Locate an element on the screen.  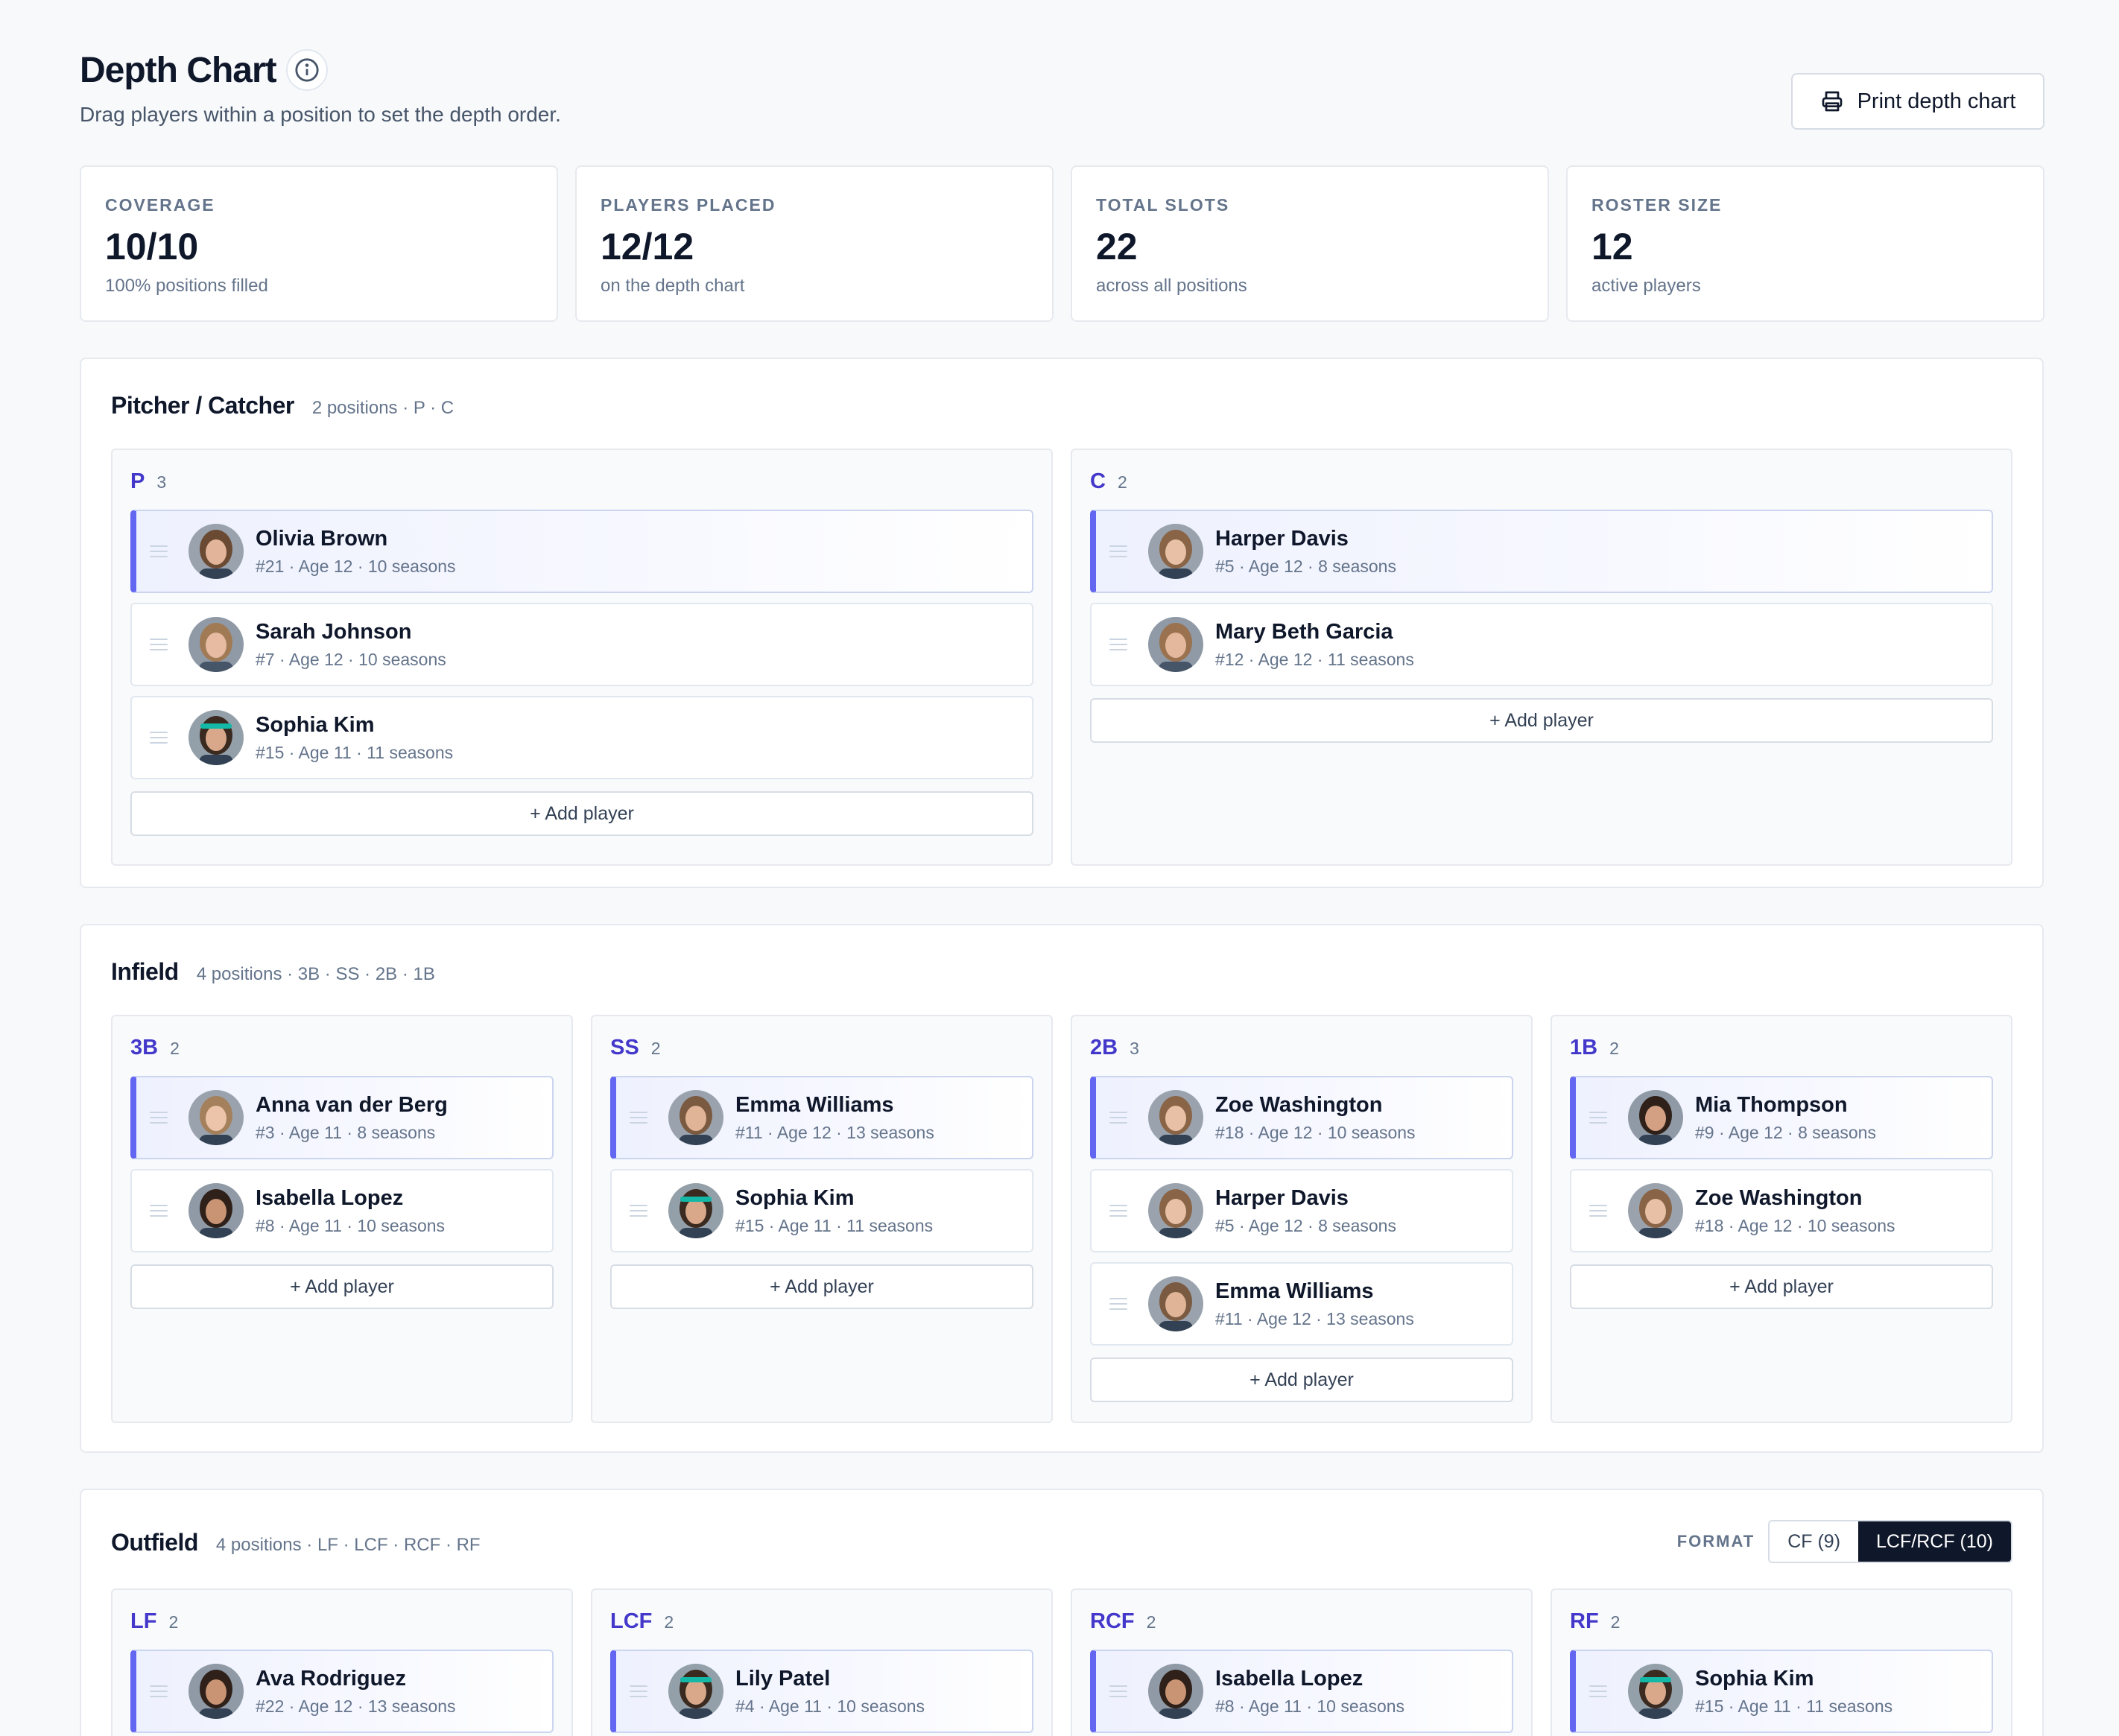
player-name: Isabella Lopez is located at coordinates (1289, 1679).